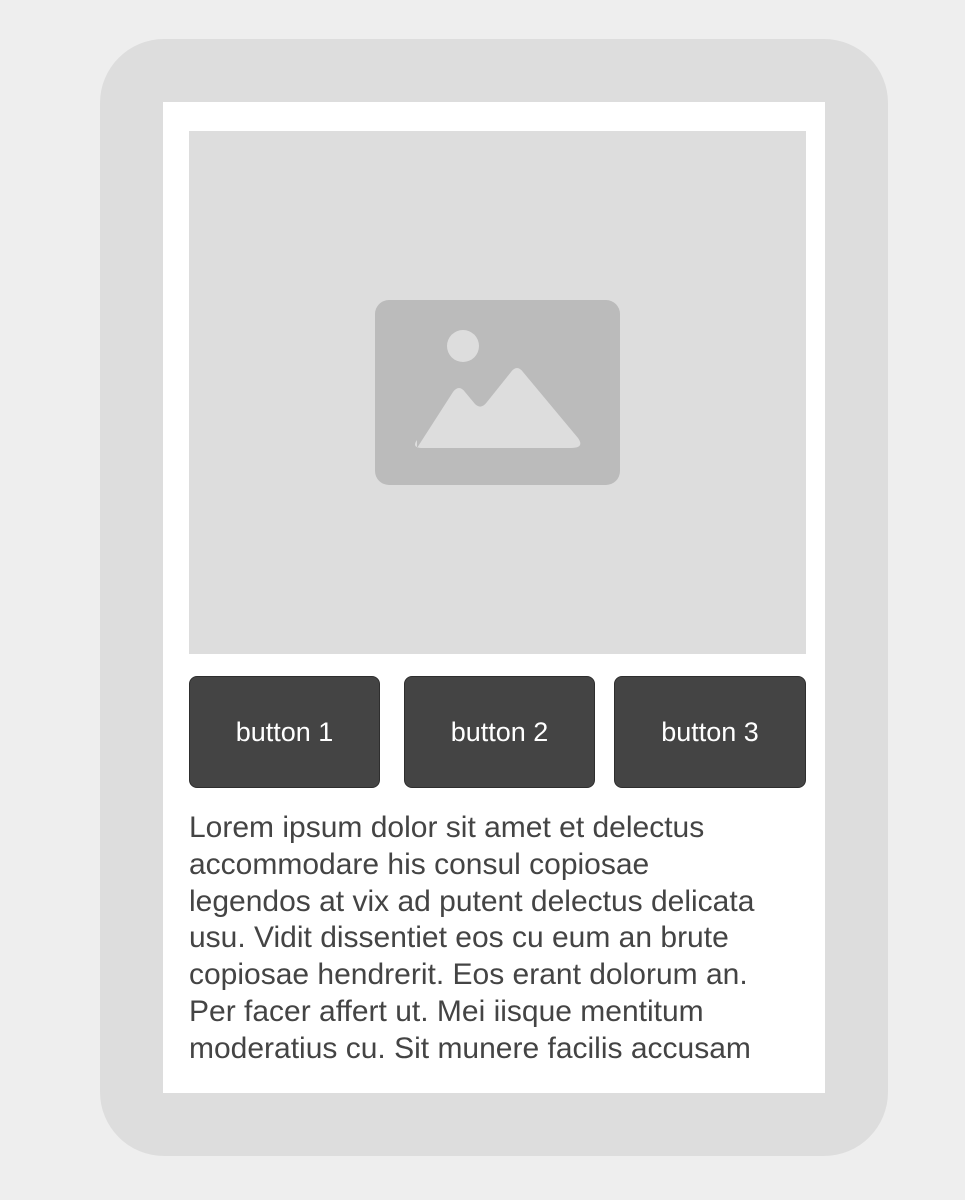 Image resolution: width=965 pixels, height=1200 pixels. Describe the element at coordinates (499, 732) in the screenshot. I see `button-2: button 2` at that location.